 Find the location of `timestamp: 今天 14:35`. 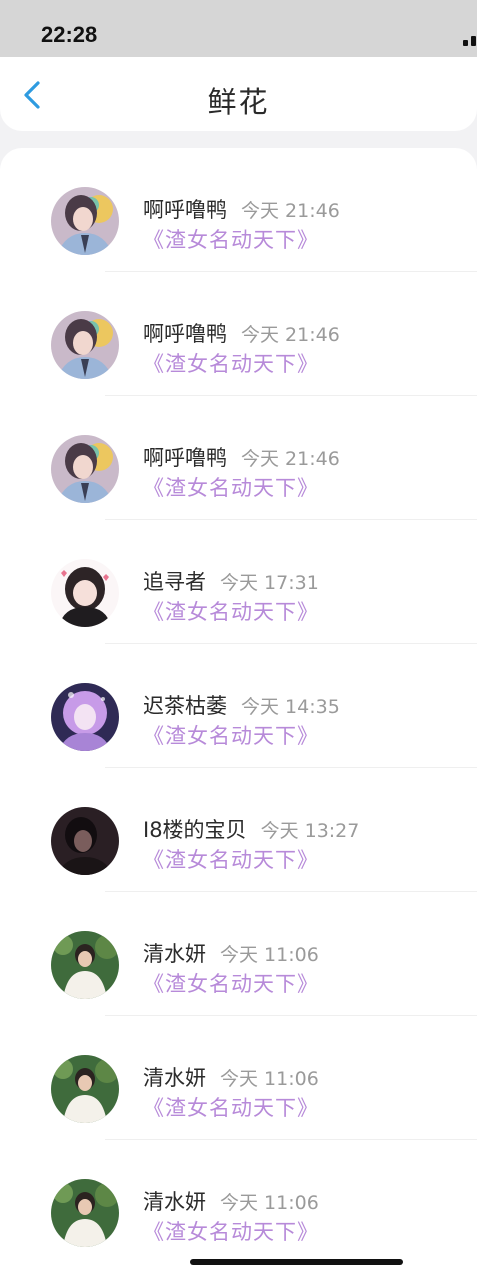

timestamp: 今天 14:35 is located at coordinates (290, 707).